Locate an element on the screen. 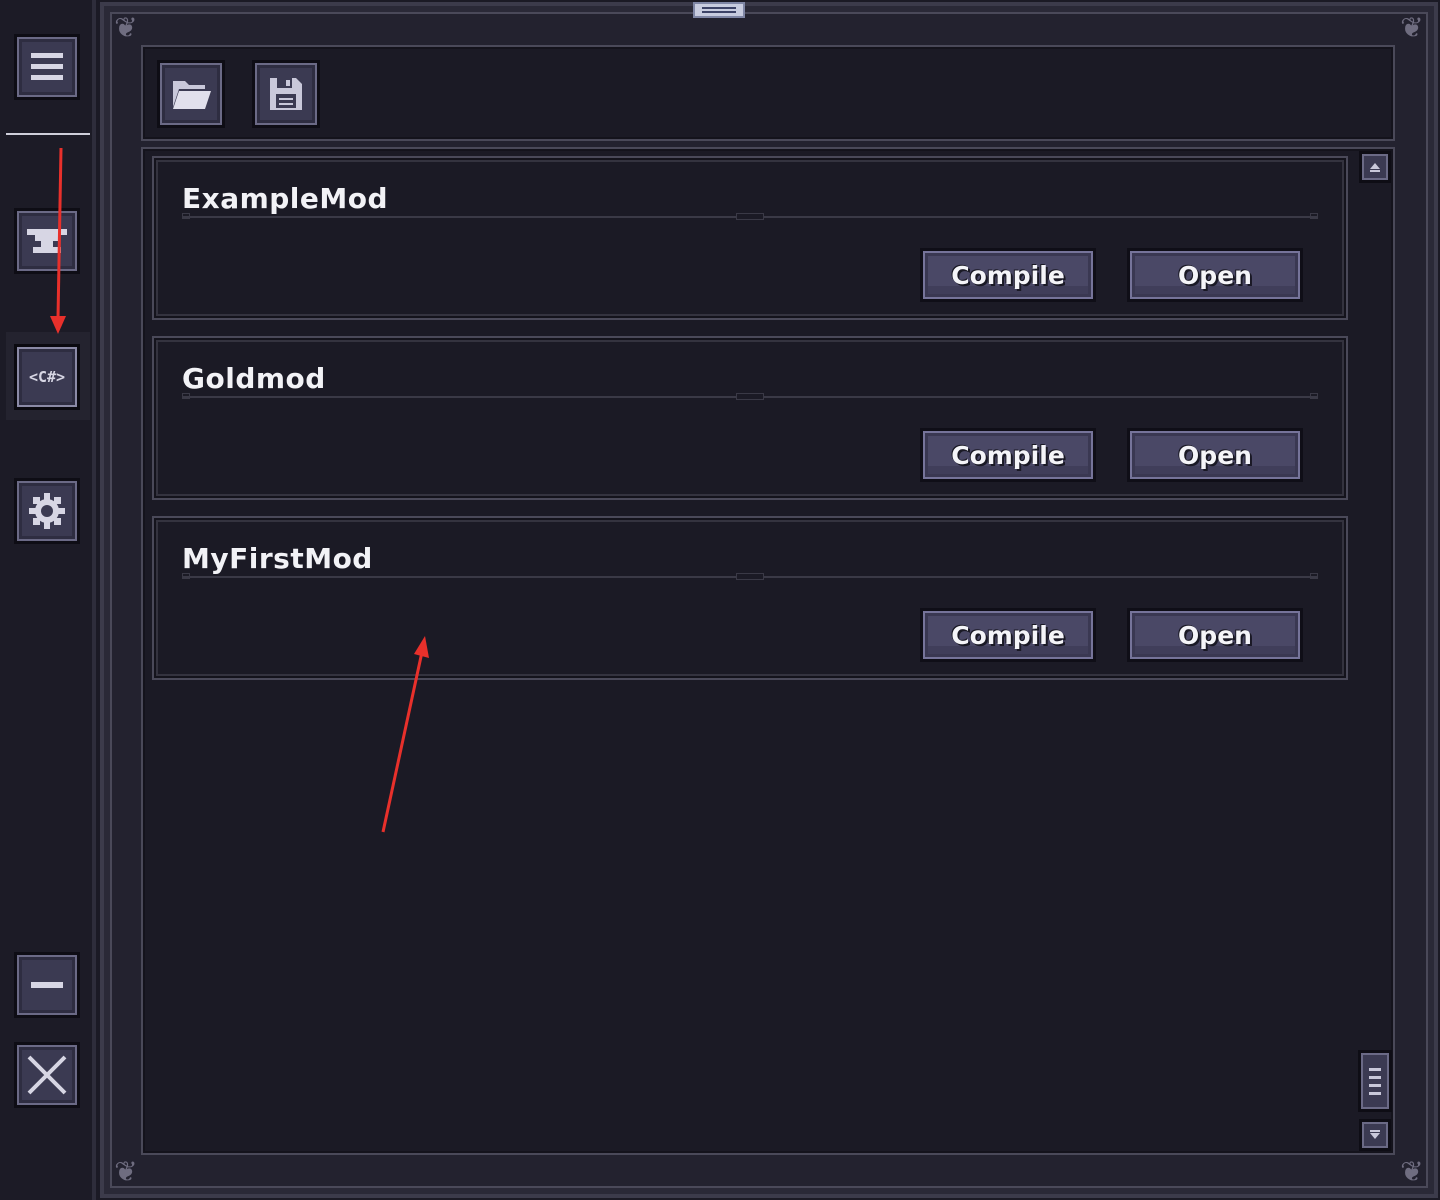 The image size is (1440, 1200). scroll-down-button is located at coordinates (1375, 1135).